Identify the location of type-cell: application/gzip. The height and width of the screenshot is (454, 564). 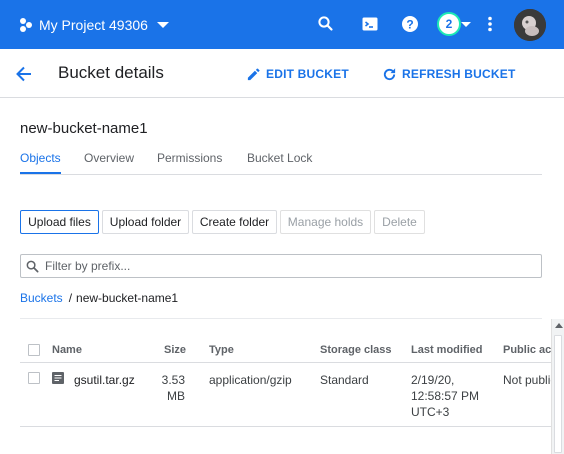
(250, 380).